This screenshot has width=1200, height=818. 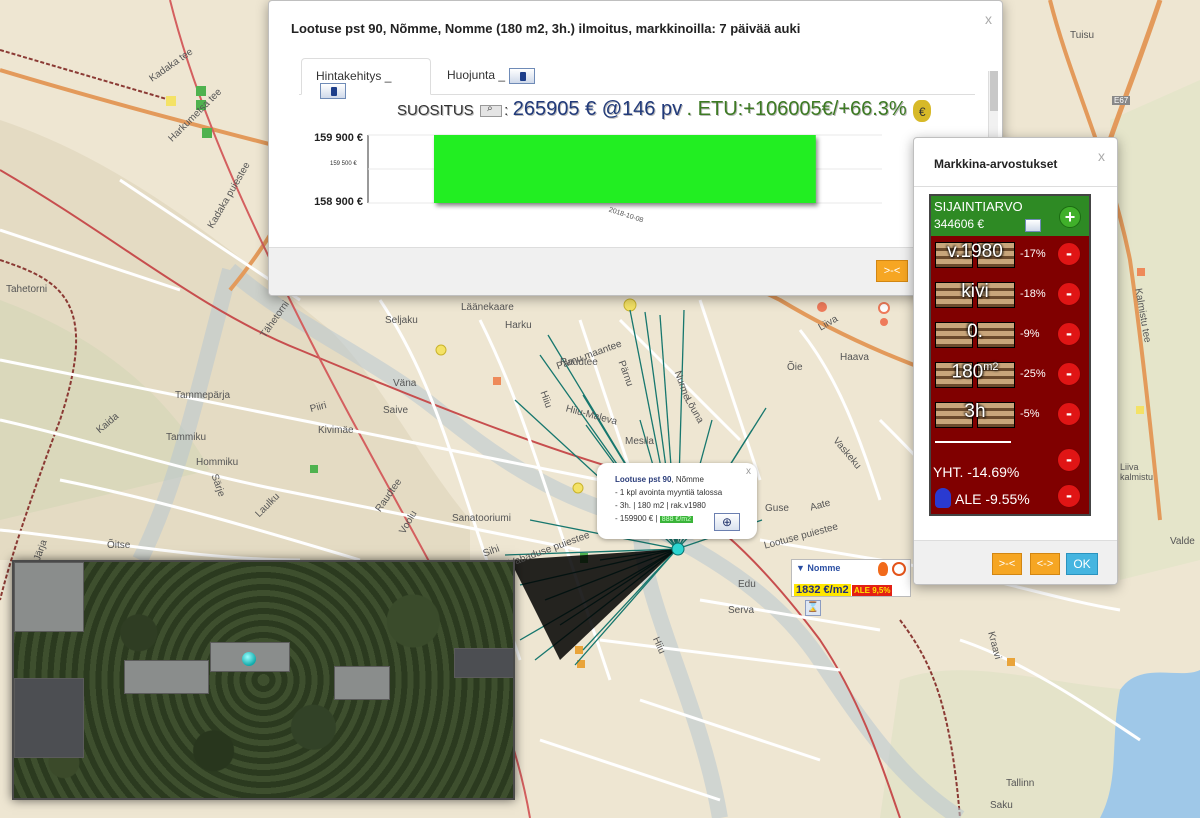 I want to click on adjustment-label: 3h, so click(x=975, y=411).